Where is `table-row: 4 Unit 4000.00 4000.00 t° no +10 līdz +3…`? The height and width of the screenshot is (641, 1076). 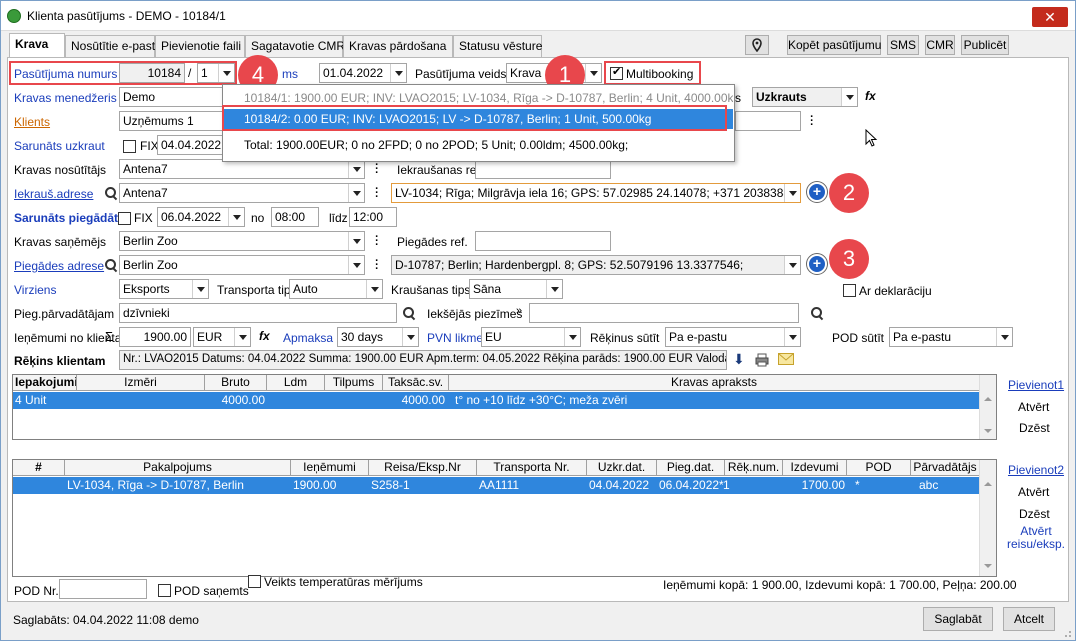
table-row: 4 Unit 4000.00 4000.00 t° no +10 līdz +3… is located at coordinates (496, 400).